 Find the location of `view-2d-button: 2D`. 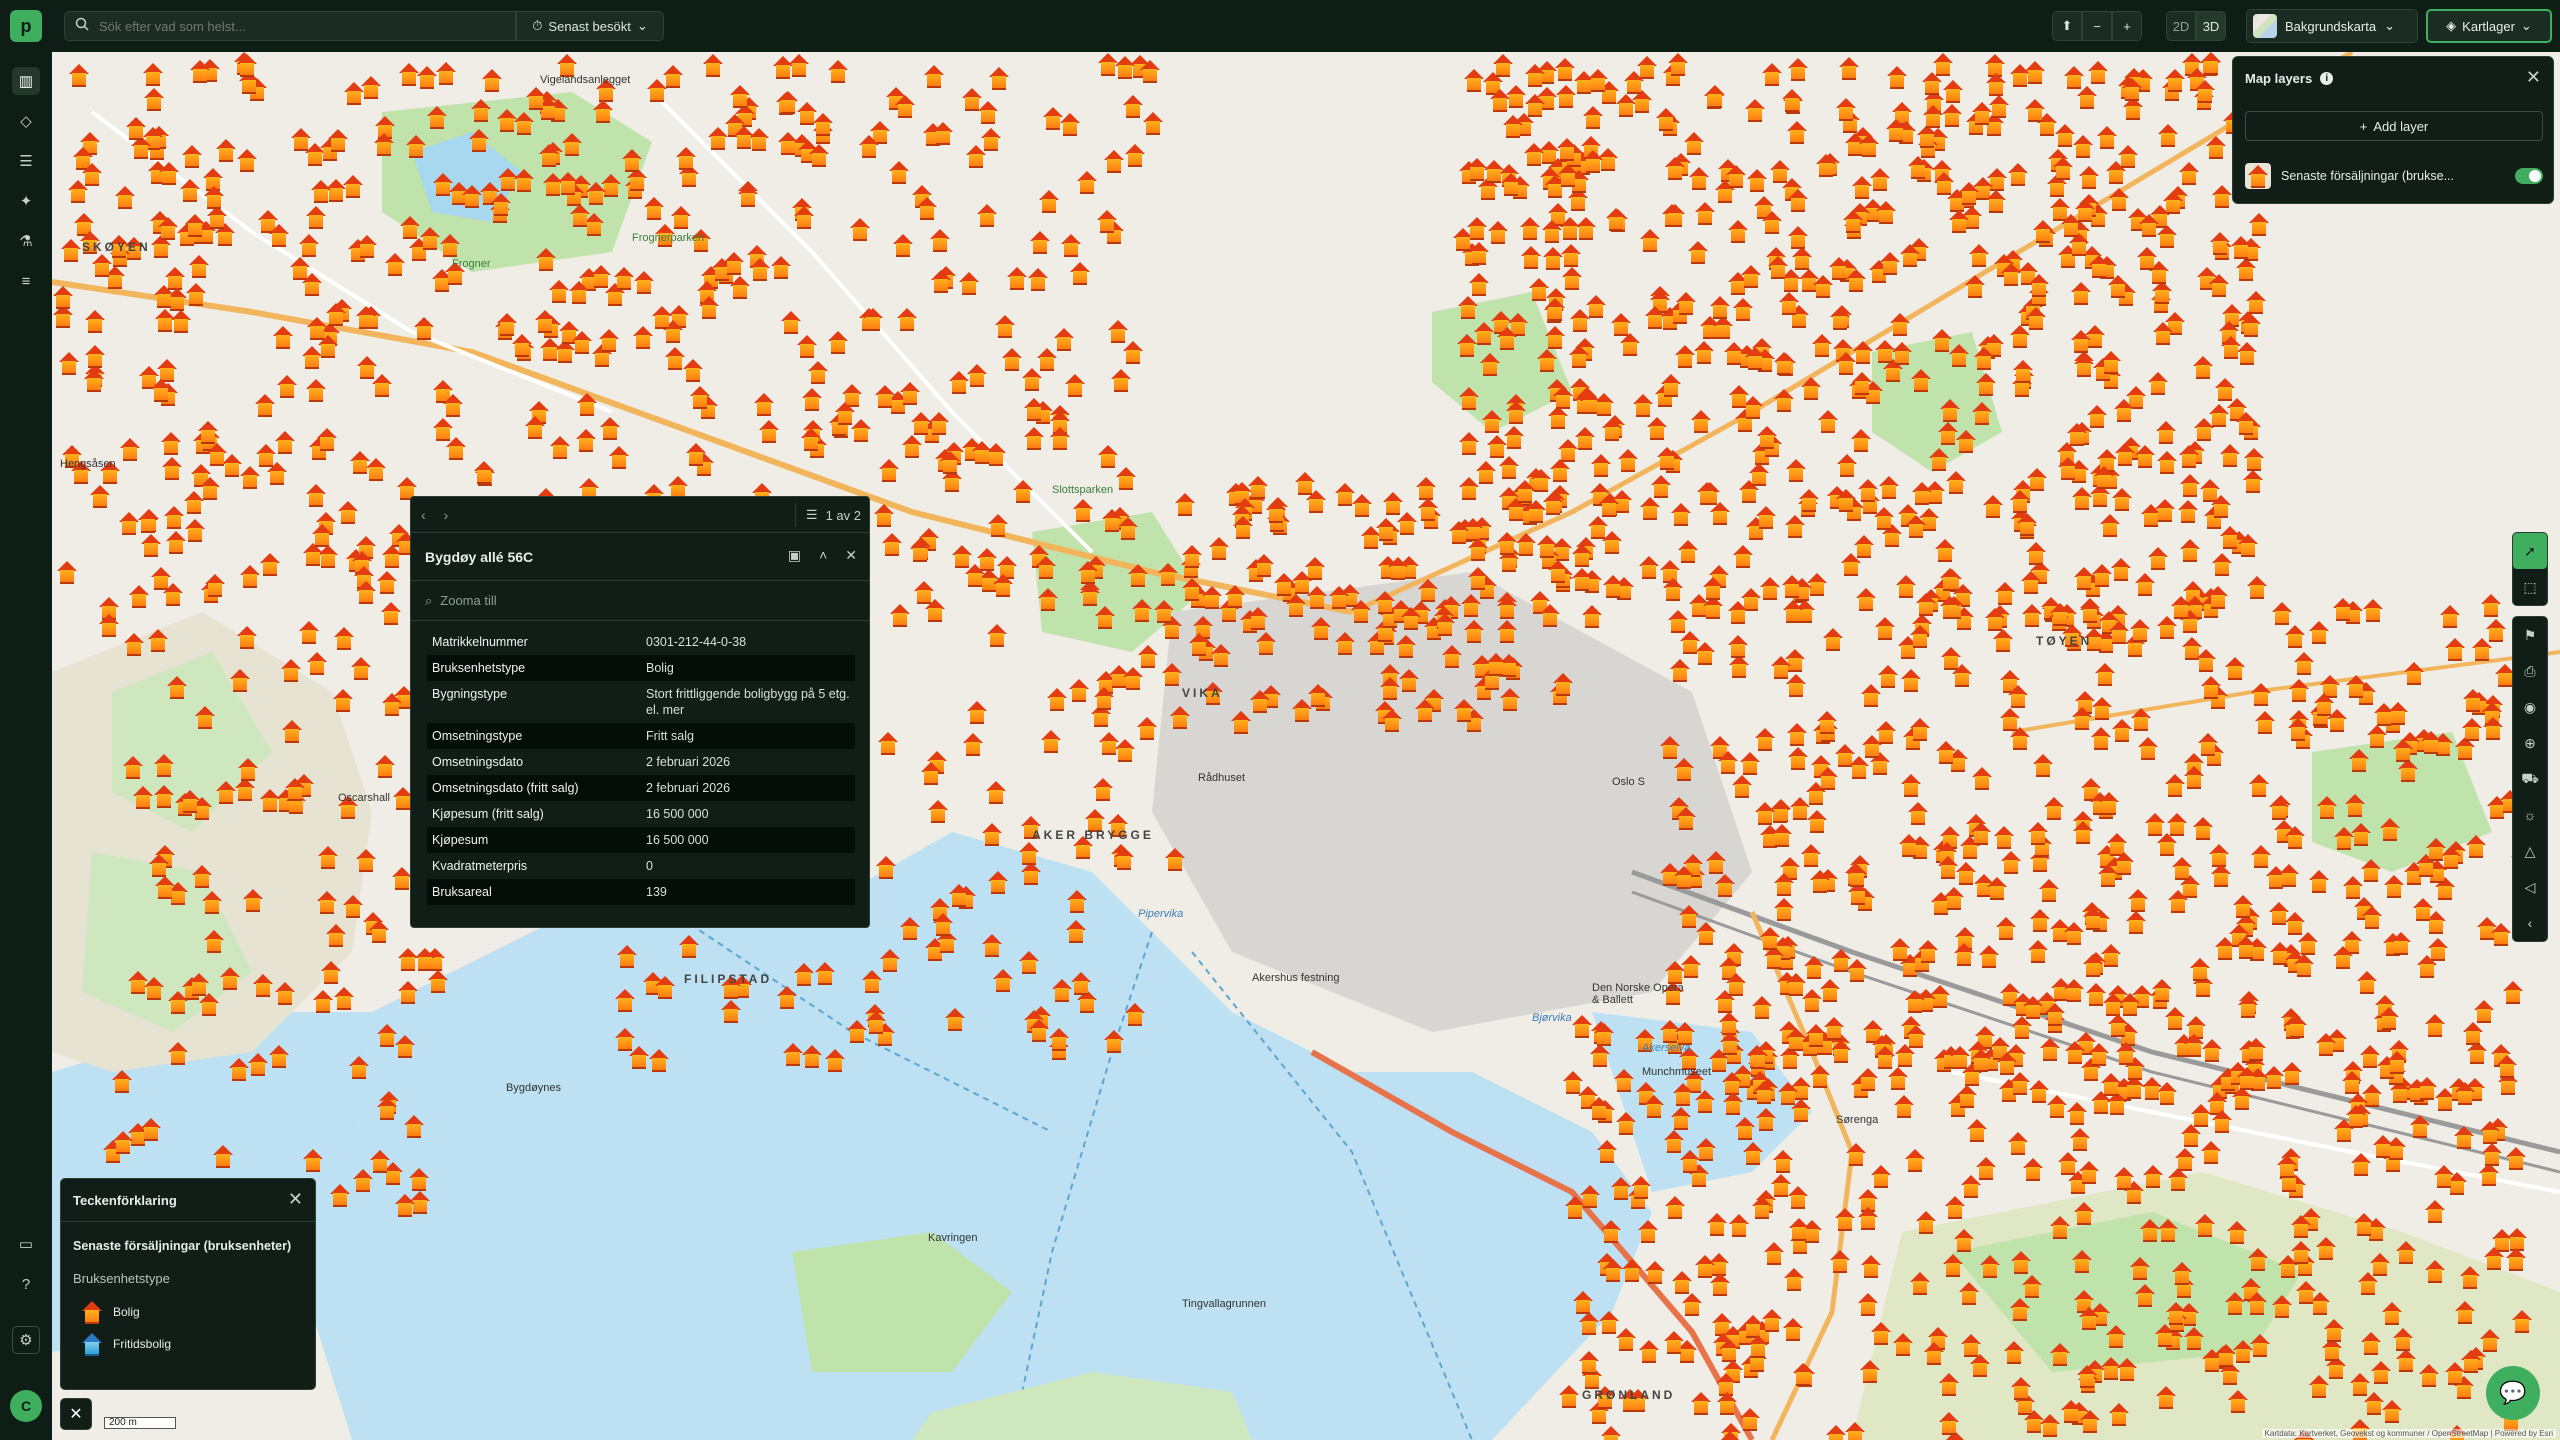

view-2d-button: 2D is located at coordinates (2181, 26).